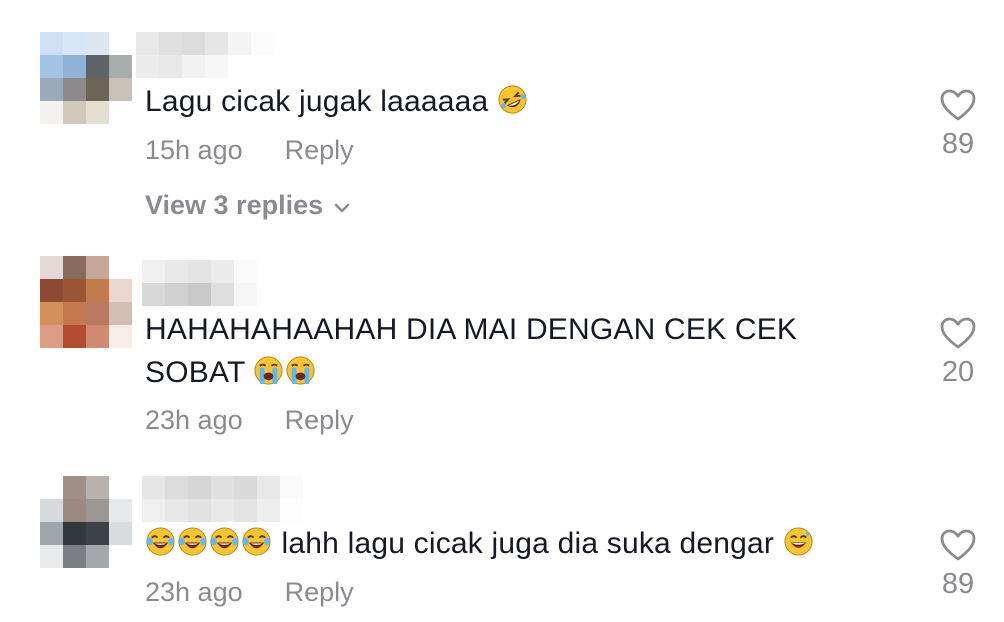  Describe the element at coordinates (958, 545) in the screenshot. I see `heart-icon` at that location.